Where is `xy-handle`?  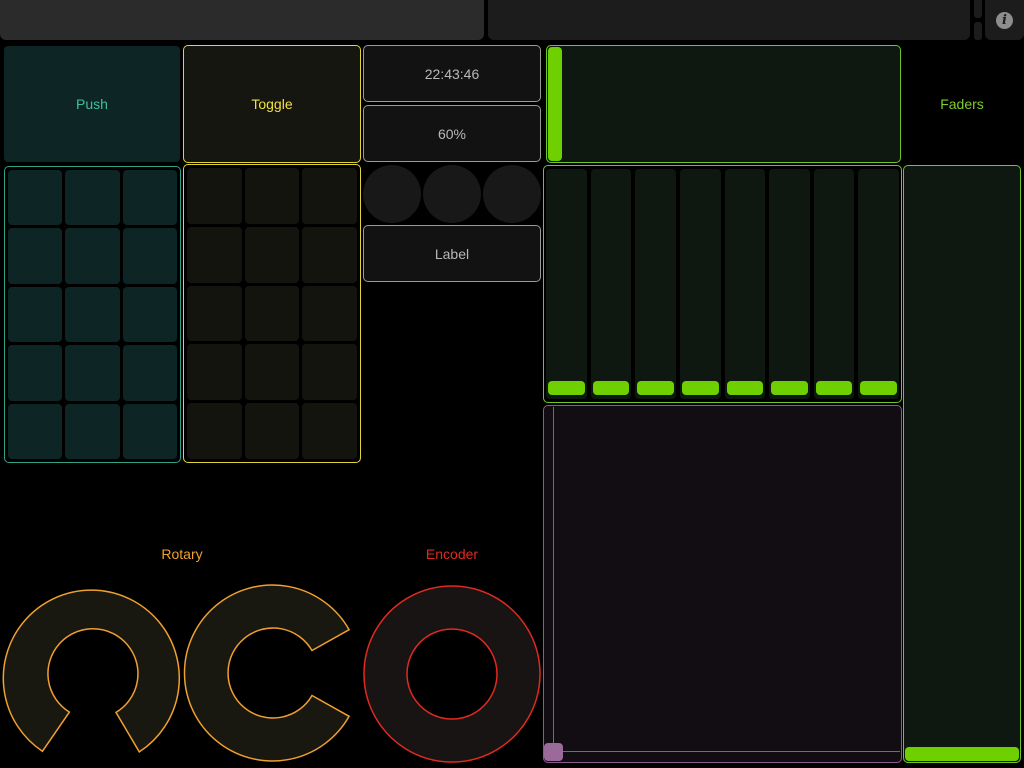
xy-handle is located at coordinates (553, 752).